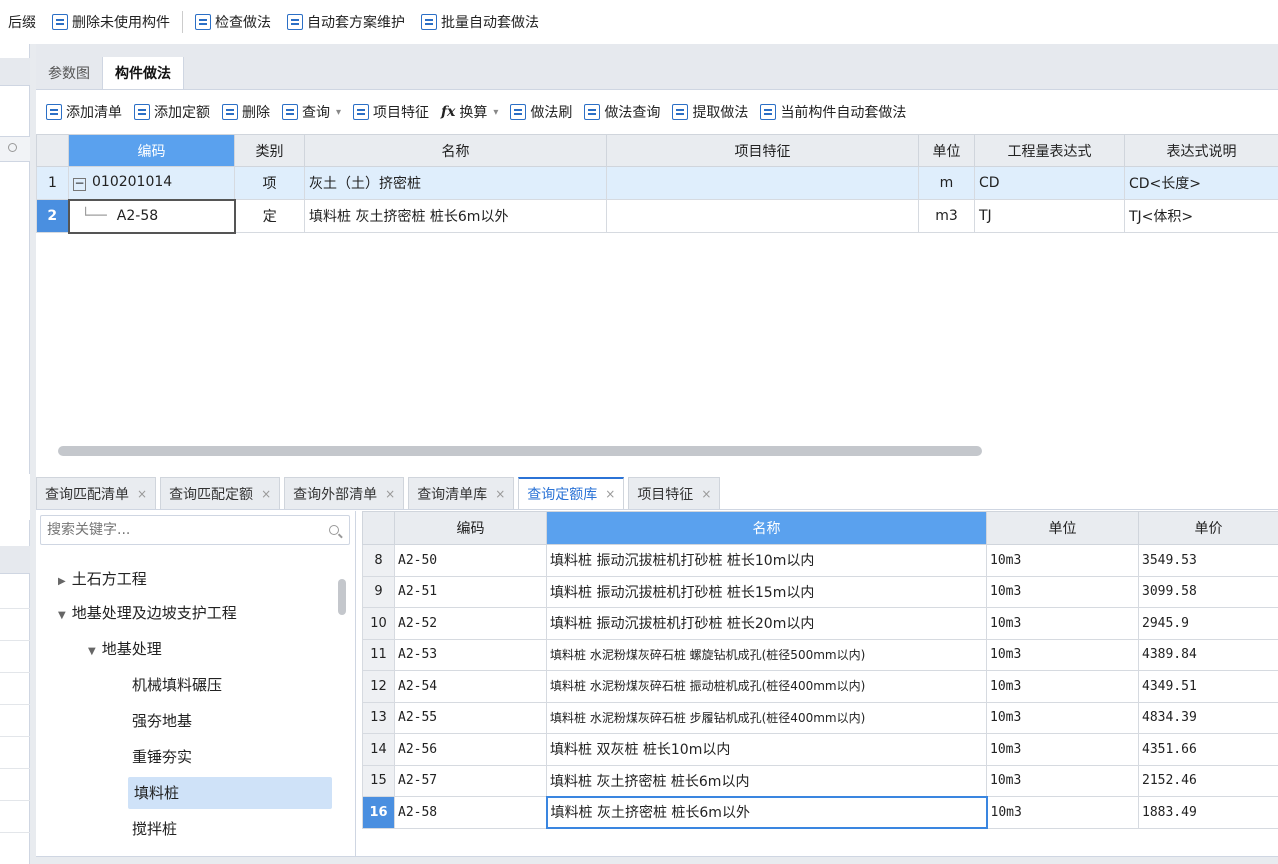 The width and height of the screenshot is (1278, 864). Describe the element at coordinates (1208, 780) in the screenshot. I see `price-cell: 2152.46` at that location.